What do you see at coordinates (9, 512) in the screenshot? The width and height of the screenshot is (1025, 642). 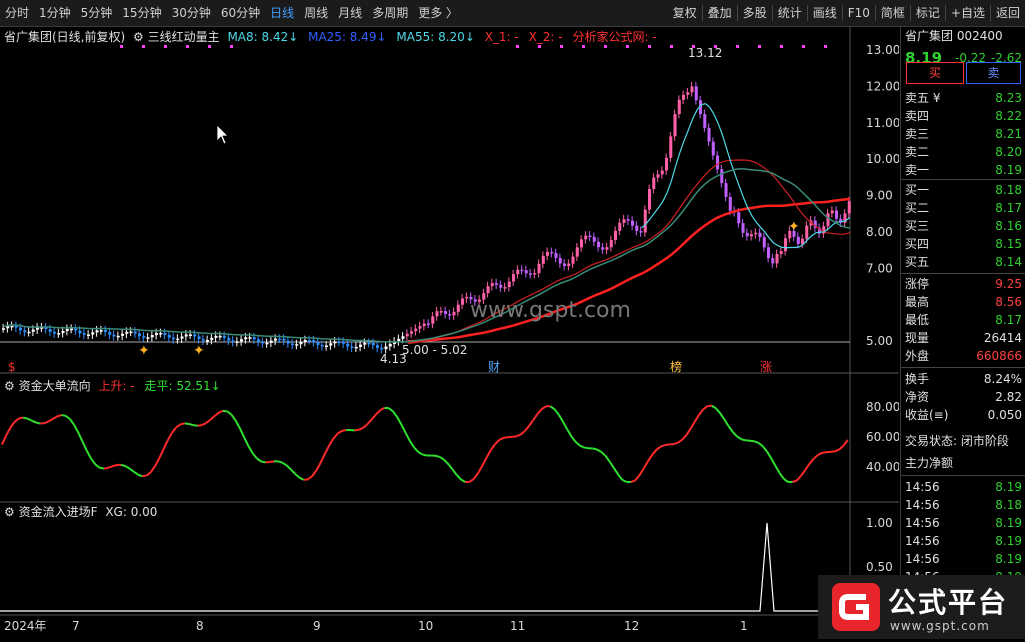 I see `sub2-gear-icon: ⚙` at bounding box center [9, 512].